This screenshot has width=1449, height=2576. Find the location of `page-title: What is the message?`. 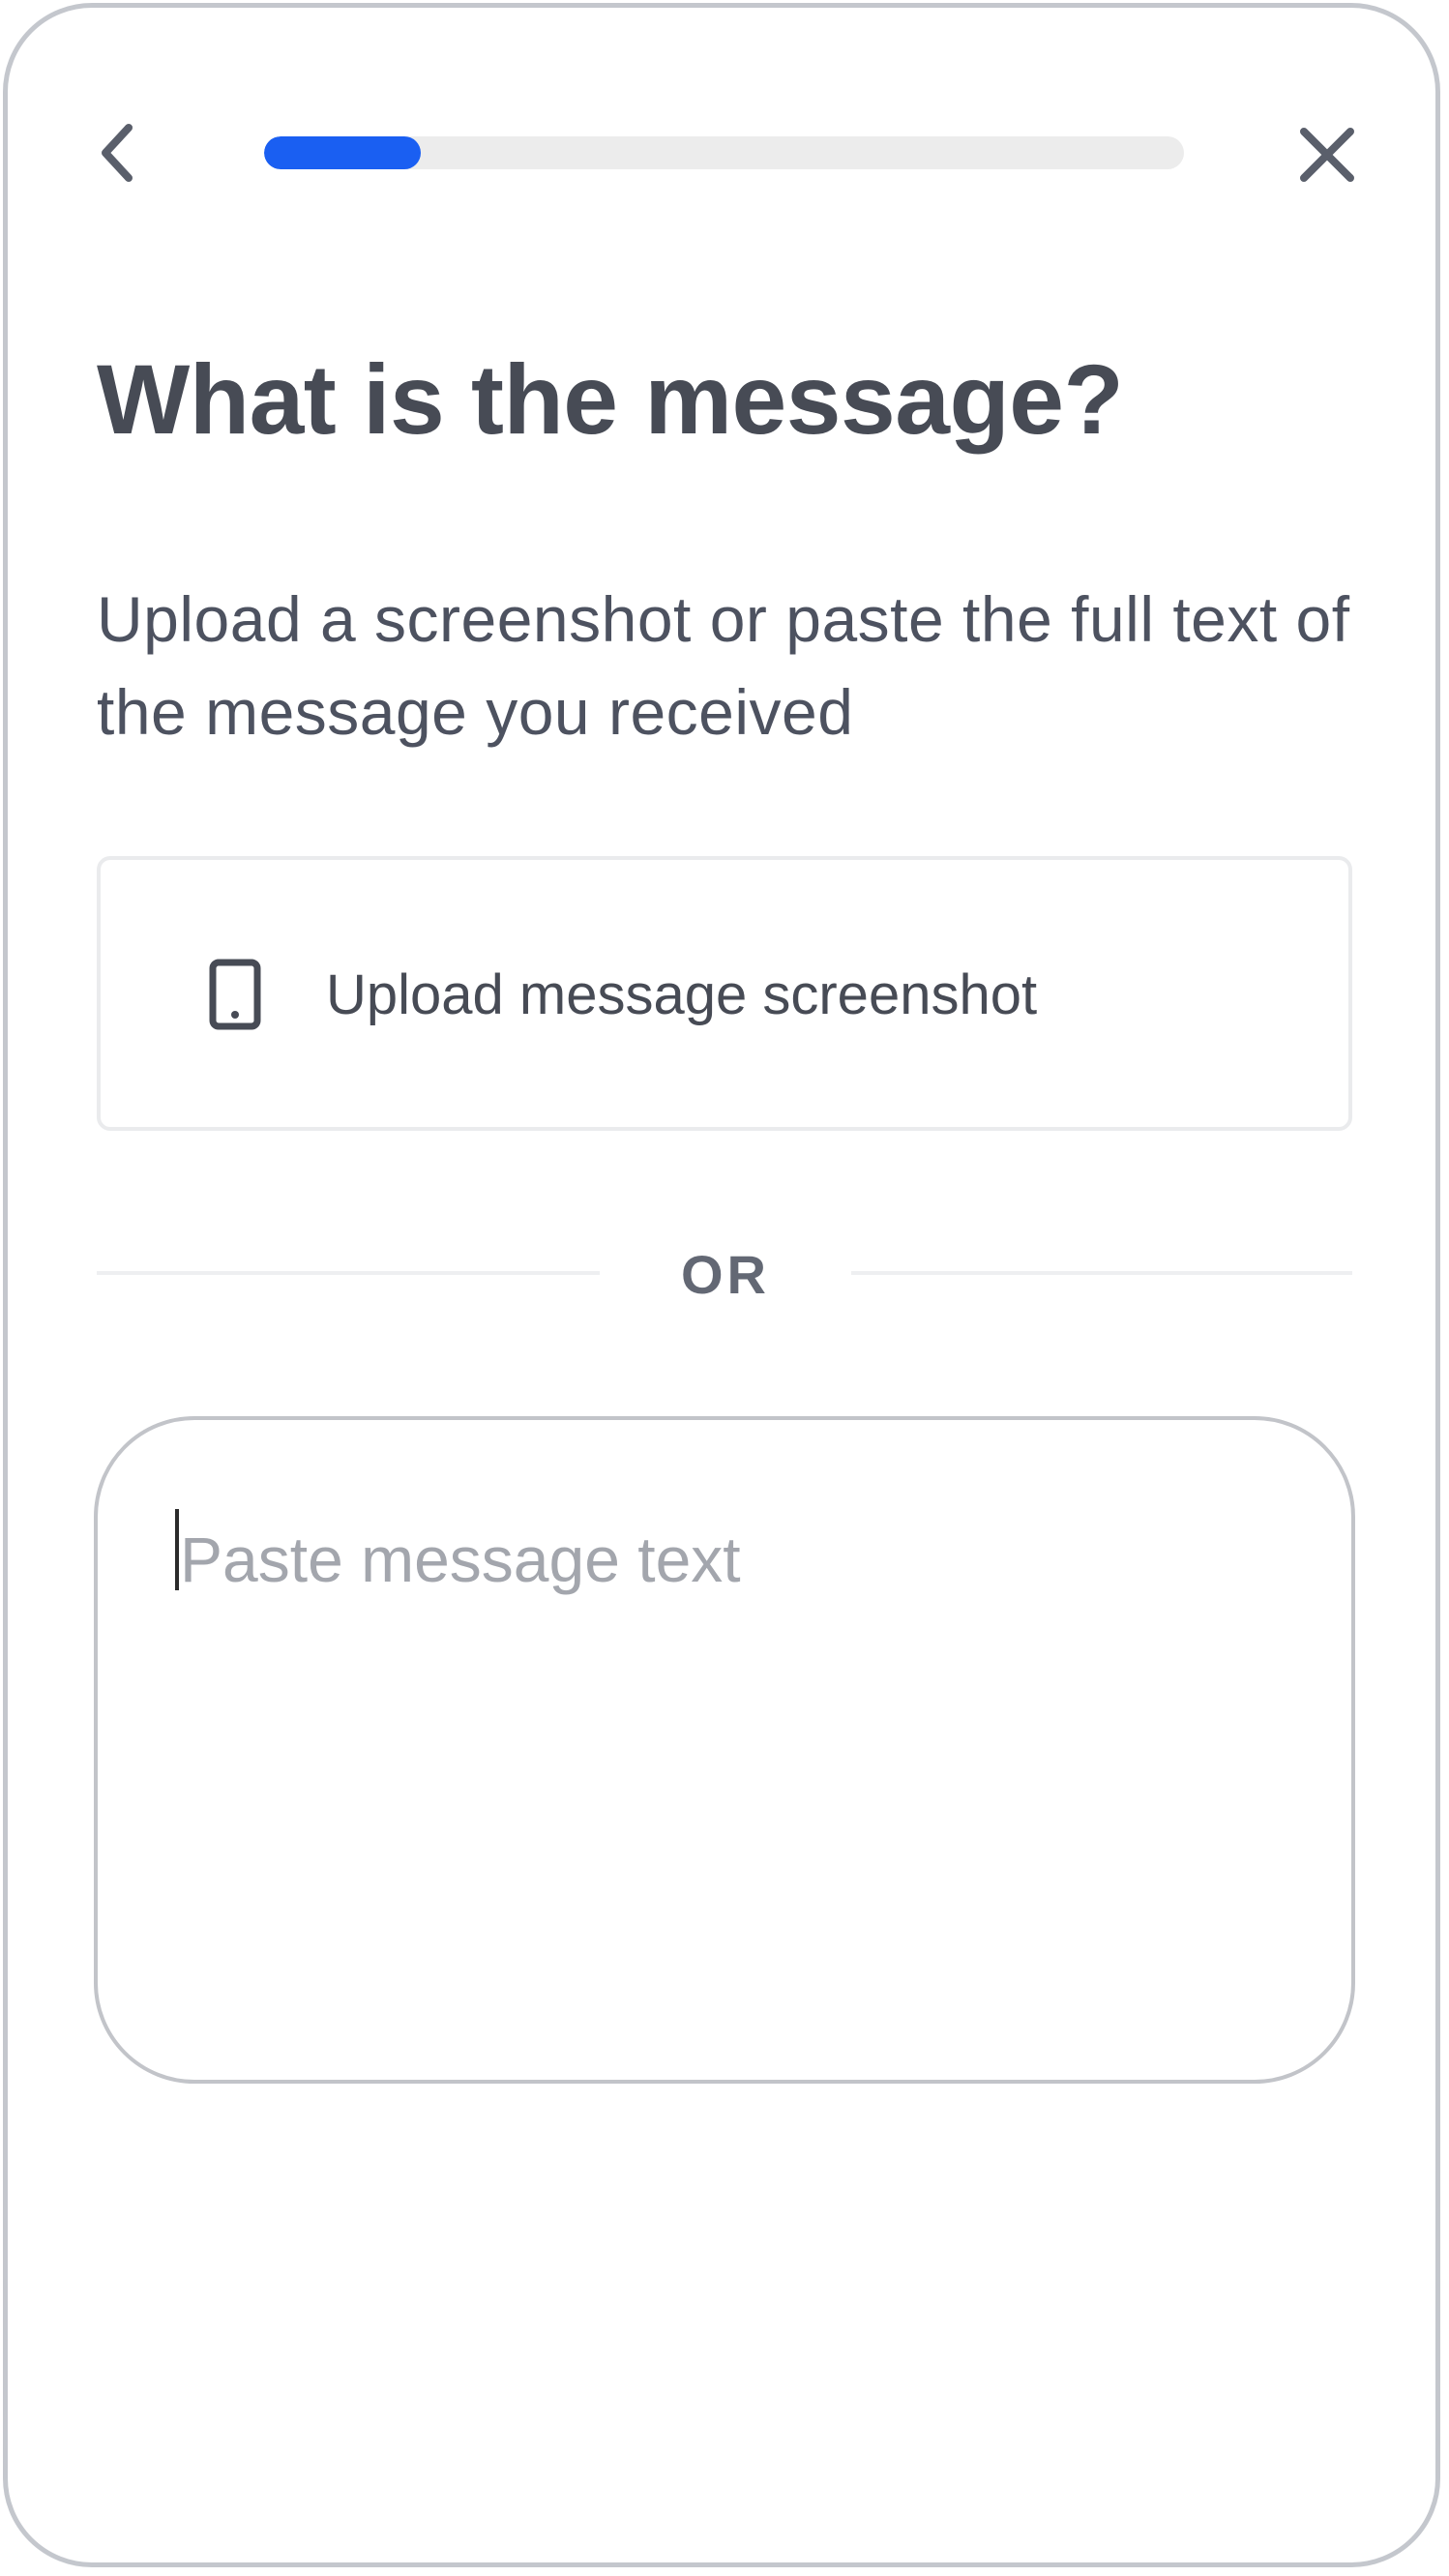

page-title: What is the message? is located at coordinates (610, 400).